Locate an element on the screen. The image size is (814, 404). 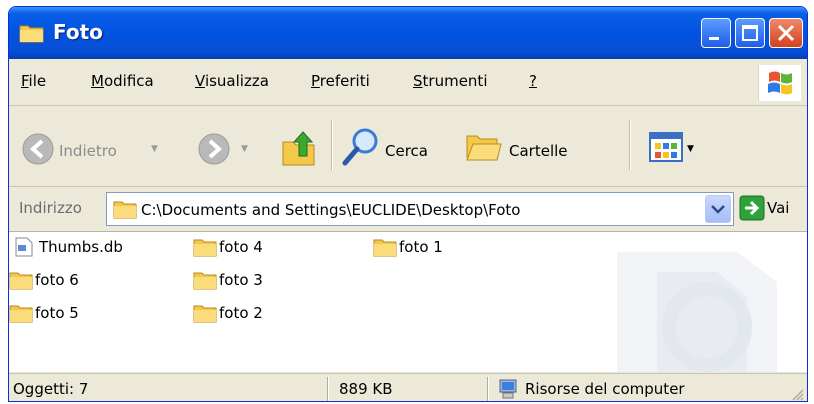
status-size: 889 KB is located at coordinates (366, 389).